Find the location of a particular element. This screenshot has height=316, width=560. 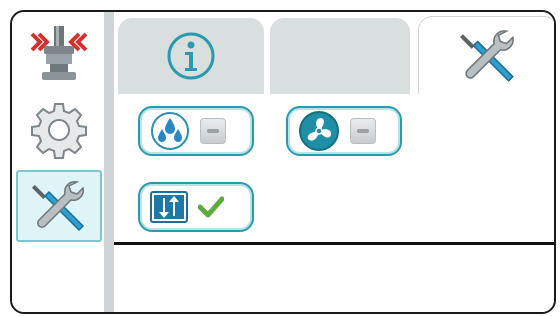

gear-icon is located at coordinates (59, 131).